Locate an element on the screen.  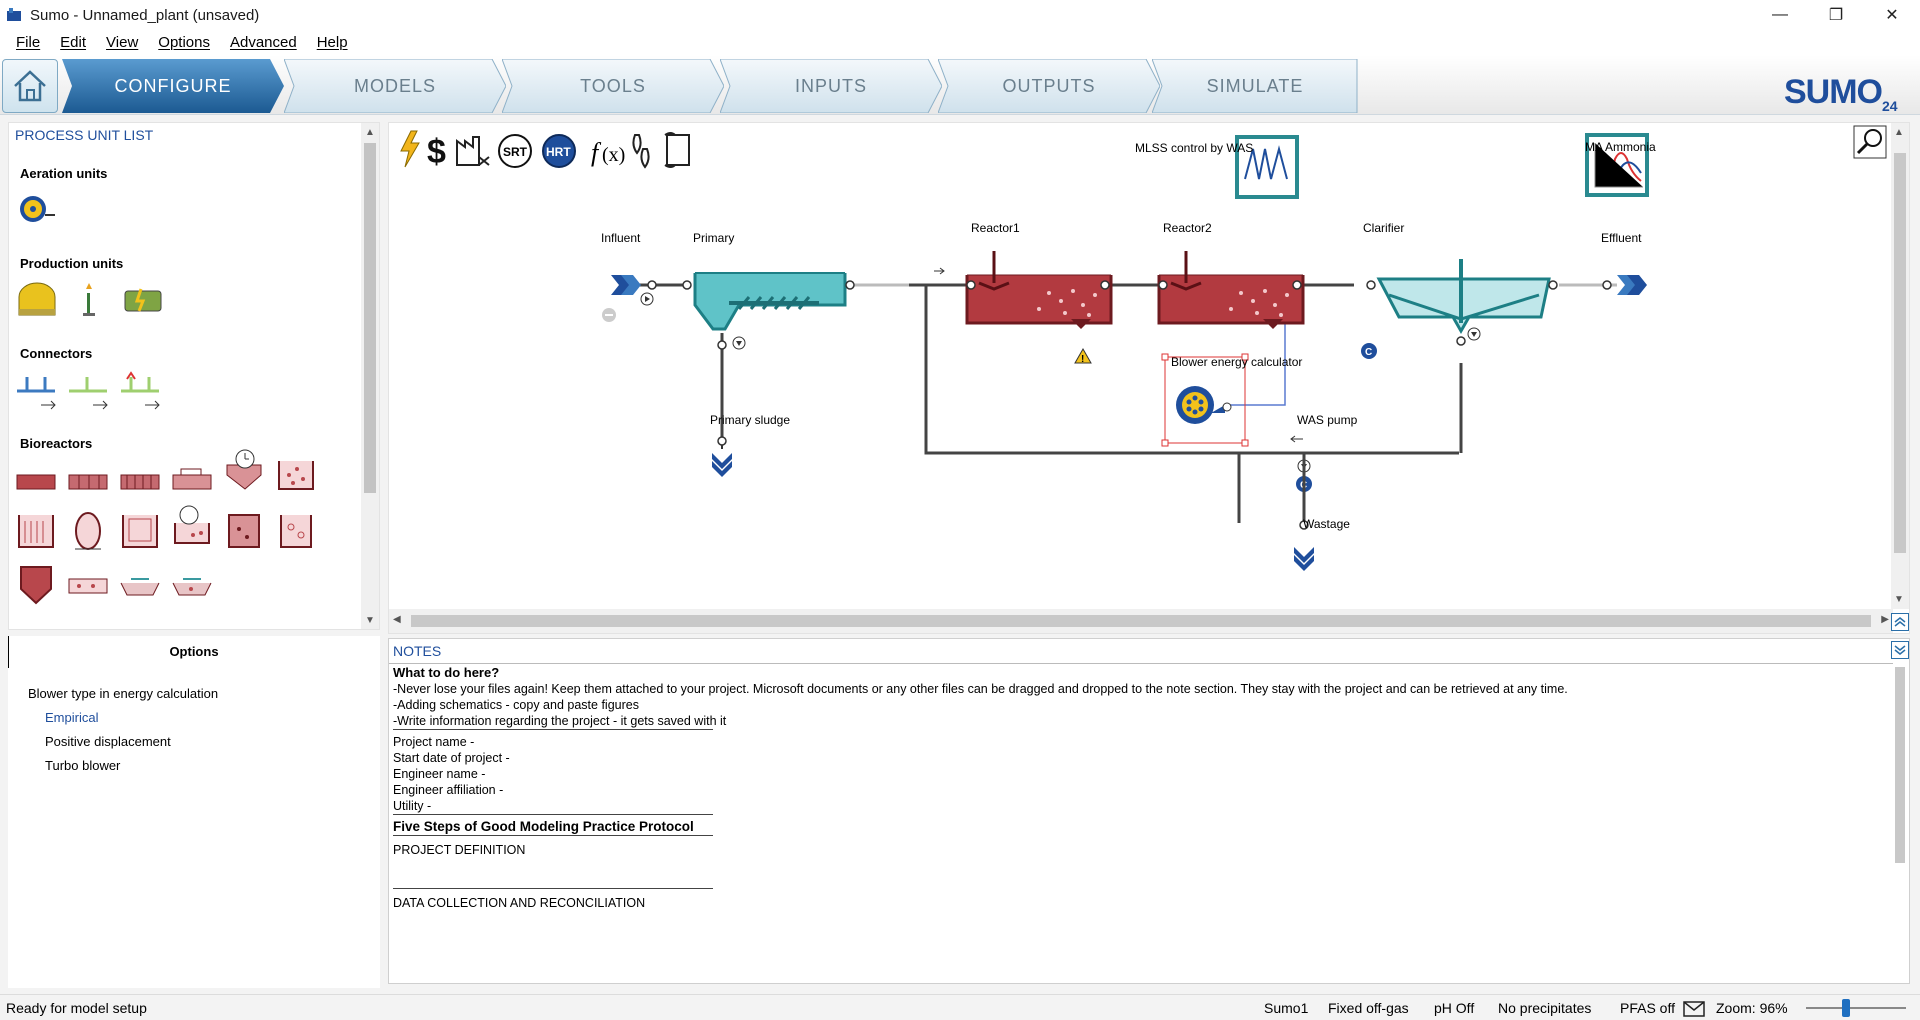
label-mlss-control: MLSS control by WAS is located at coordinates (1194, 148).